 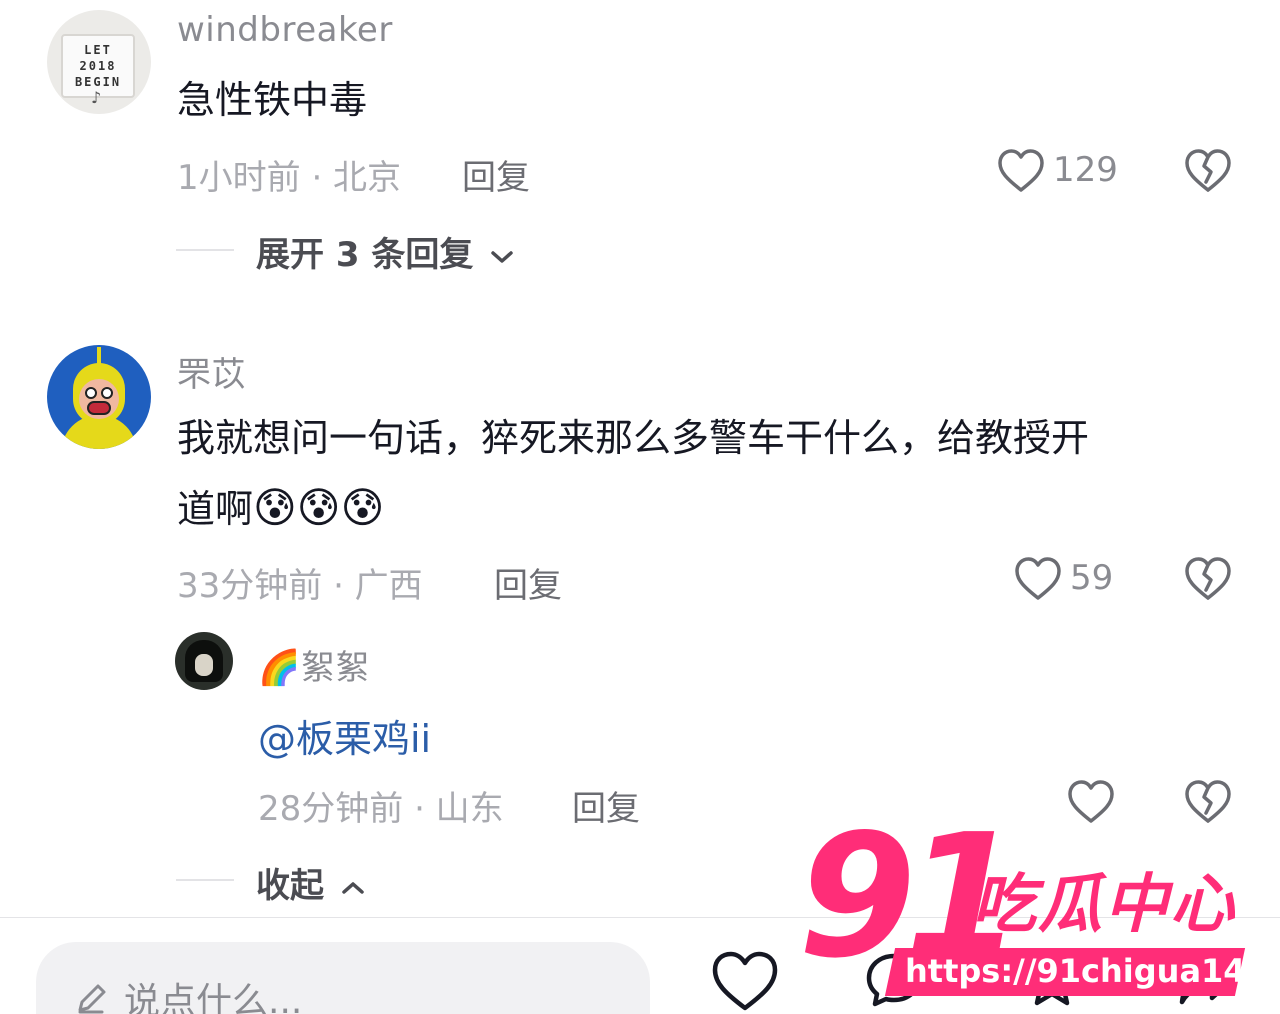 What do you see at coordinates (365, 255) in the screenshot?
I see `expand-replies-label: 展开 3 条回复` at bounding box center [365, 255].